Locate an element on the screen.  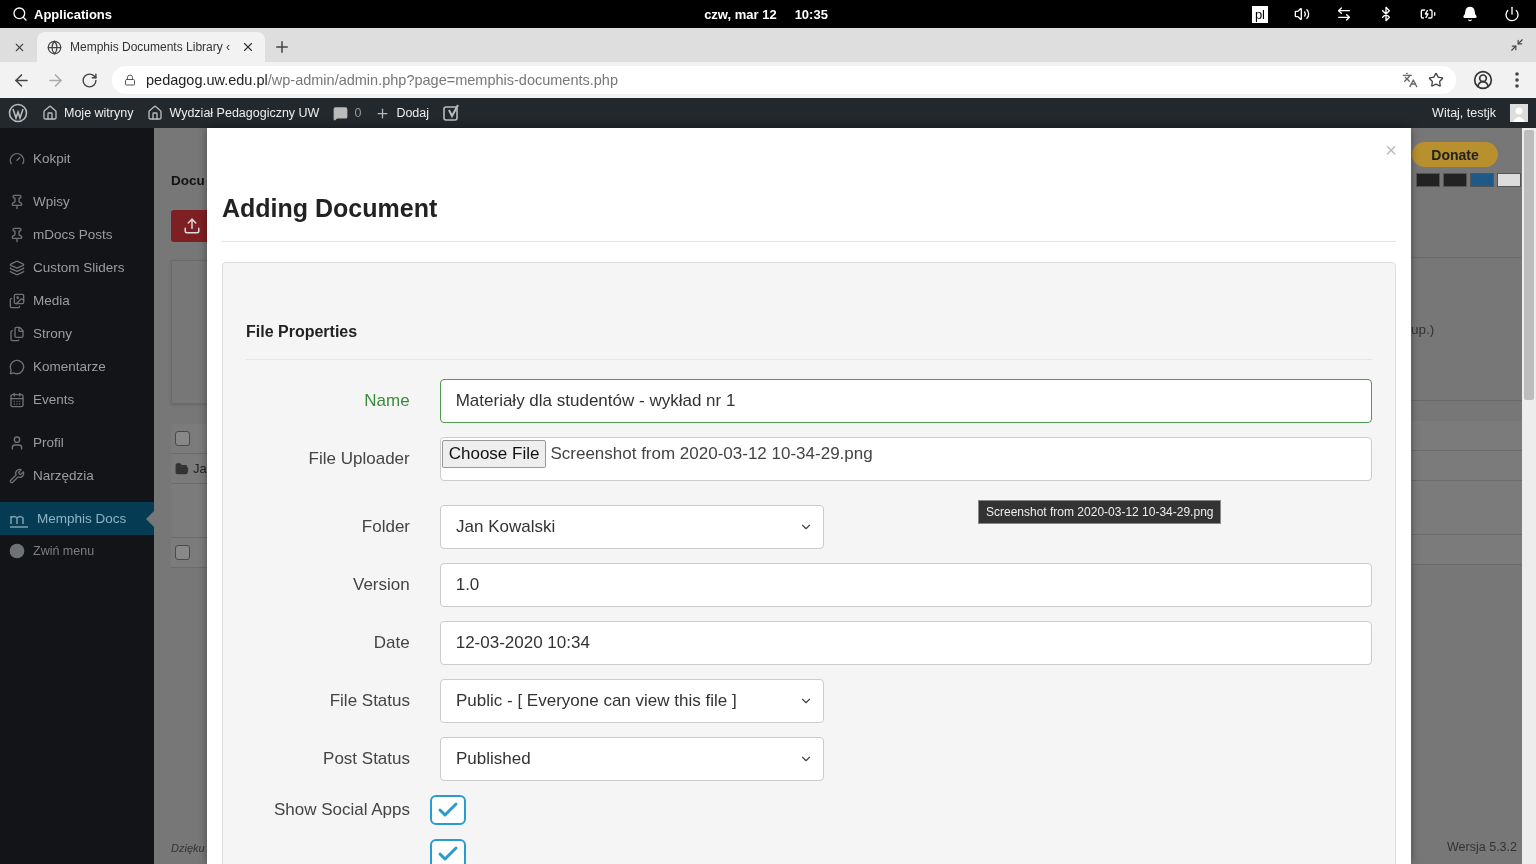
network-icon is located at coordinates (1344, 14).